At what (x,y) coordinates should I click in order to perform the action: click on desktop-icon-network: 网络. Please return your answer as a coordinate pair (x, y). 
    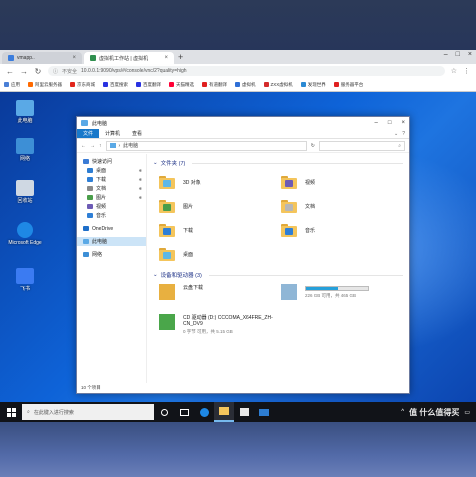
    Looking at the image, I should click on (25, 150).